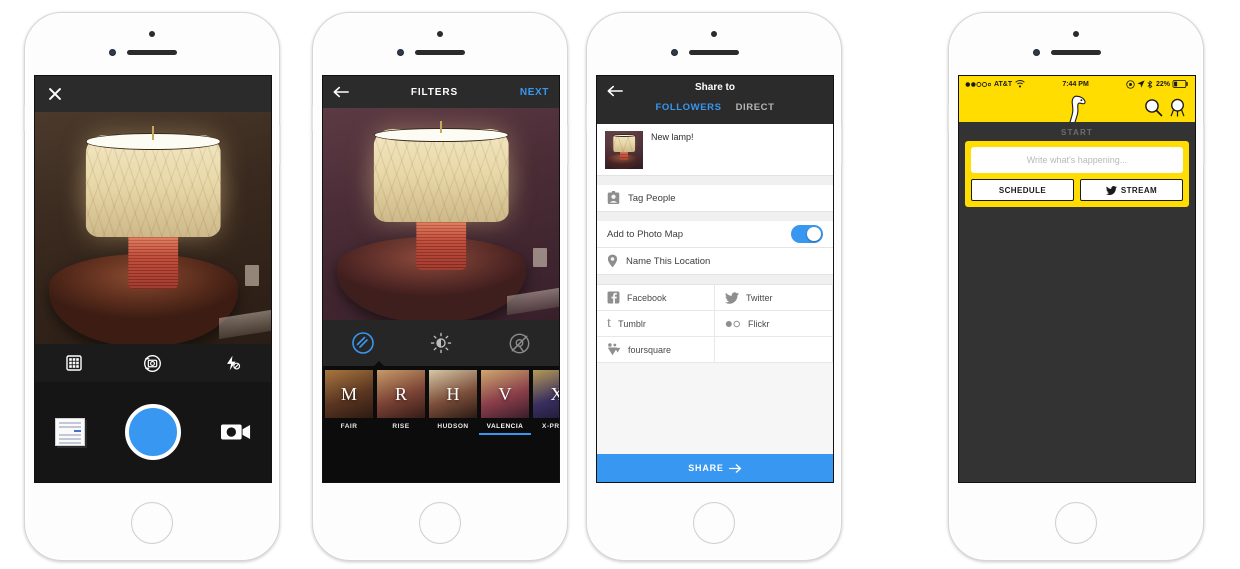 The image size is (1240, 569). I want to click on camera-flip-icon, so click(152, 363).